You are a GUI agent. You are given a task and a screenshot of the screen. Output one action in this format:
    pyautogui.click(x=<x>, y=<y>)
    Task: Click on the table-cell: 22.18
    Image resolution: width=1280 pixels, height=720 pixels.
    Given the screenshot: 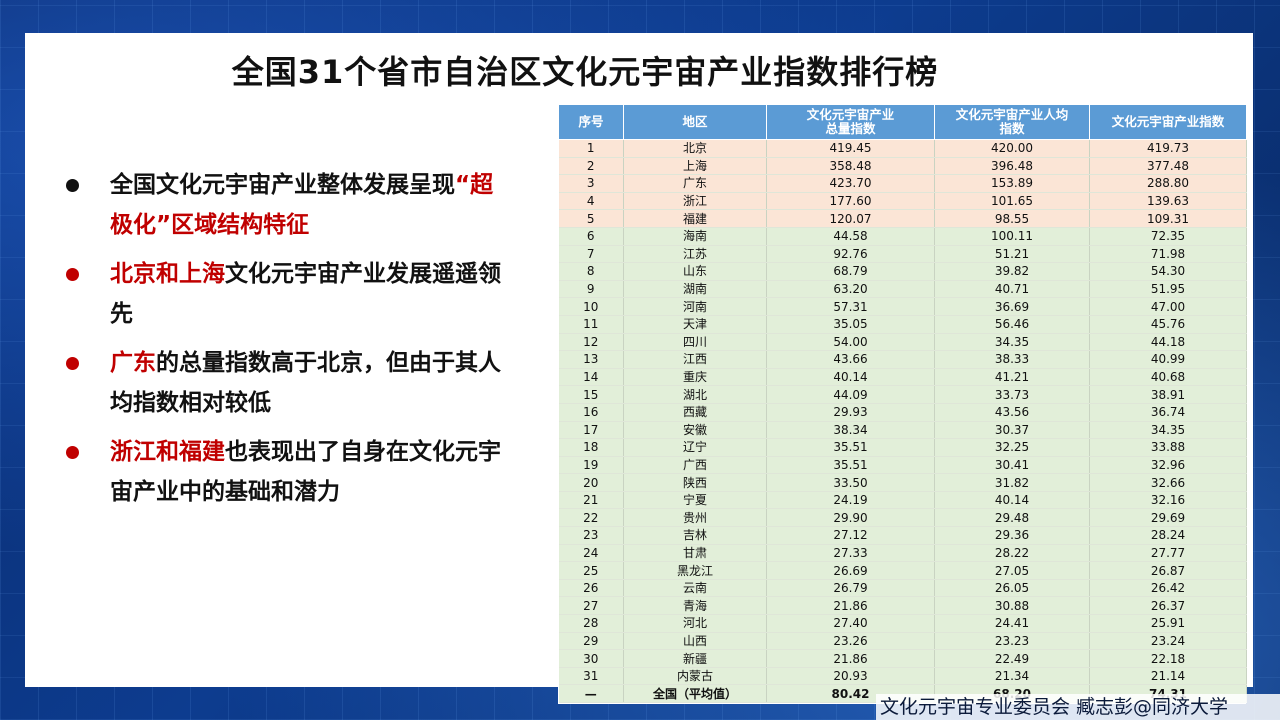 What is the action you would take?
    pyautogui.click(x=1168, y=658)
    